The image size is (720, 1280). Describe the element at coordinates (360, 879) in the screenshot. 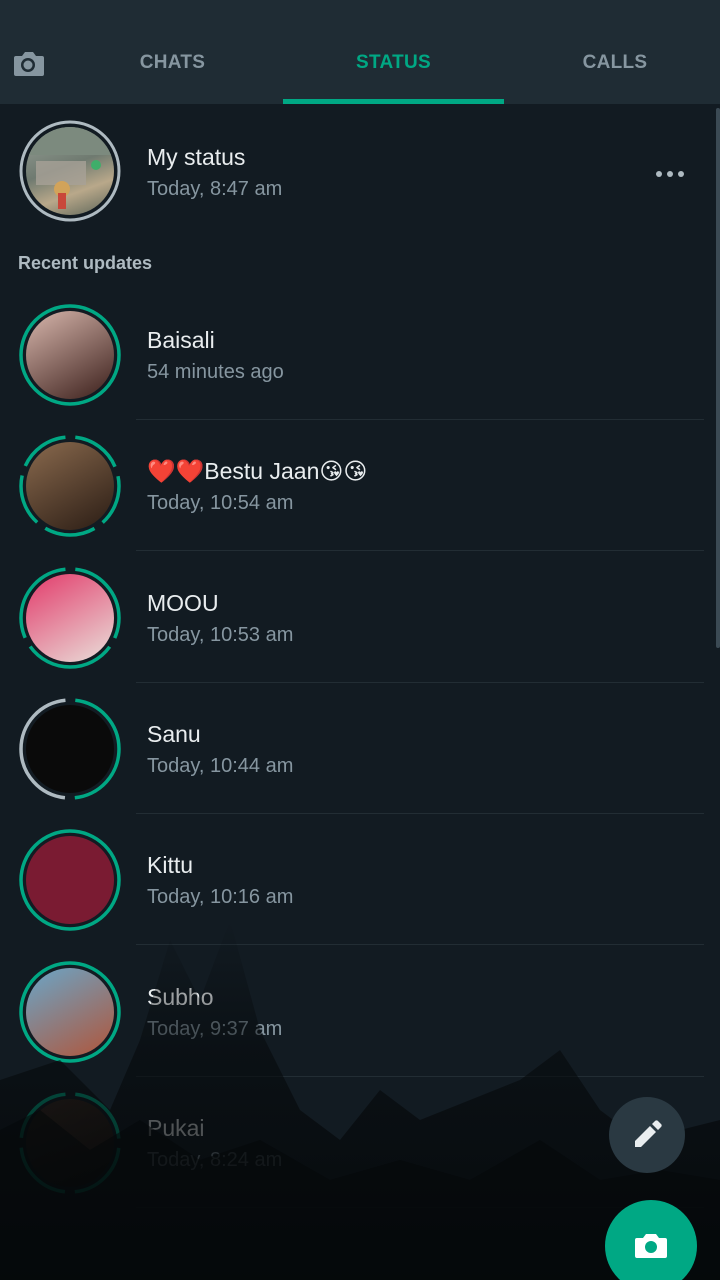

I see `status-list-item: Kittu Today, 10:16 am` at that location.